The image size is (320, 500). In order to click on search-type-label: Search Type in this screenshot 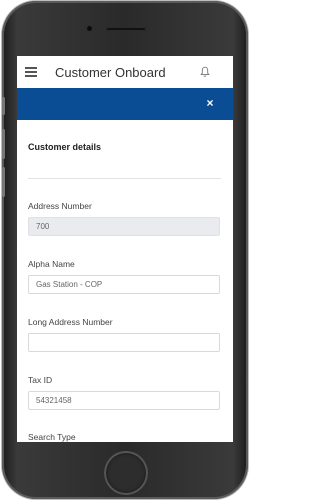, I will do `click(52, 437)`.